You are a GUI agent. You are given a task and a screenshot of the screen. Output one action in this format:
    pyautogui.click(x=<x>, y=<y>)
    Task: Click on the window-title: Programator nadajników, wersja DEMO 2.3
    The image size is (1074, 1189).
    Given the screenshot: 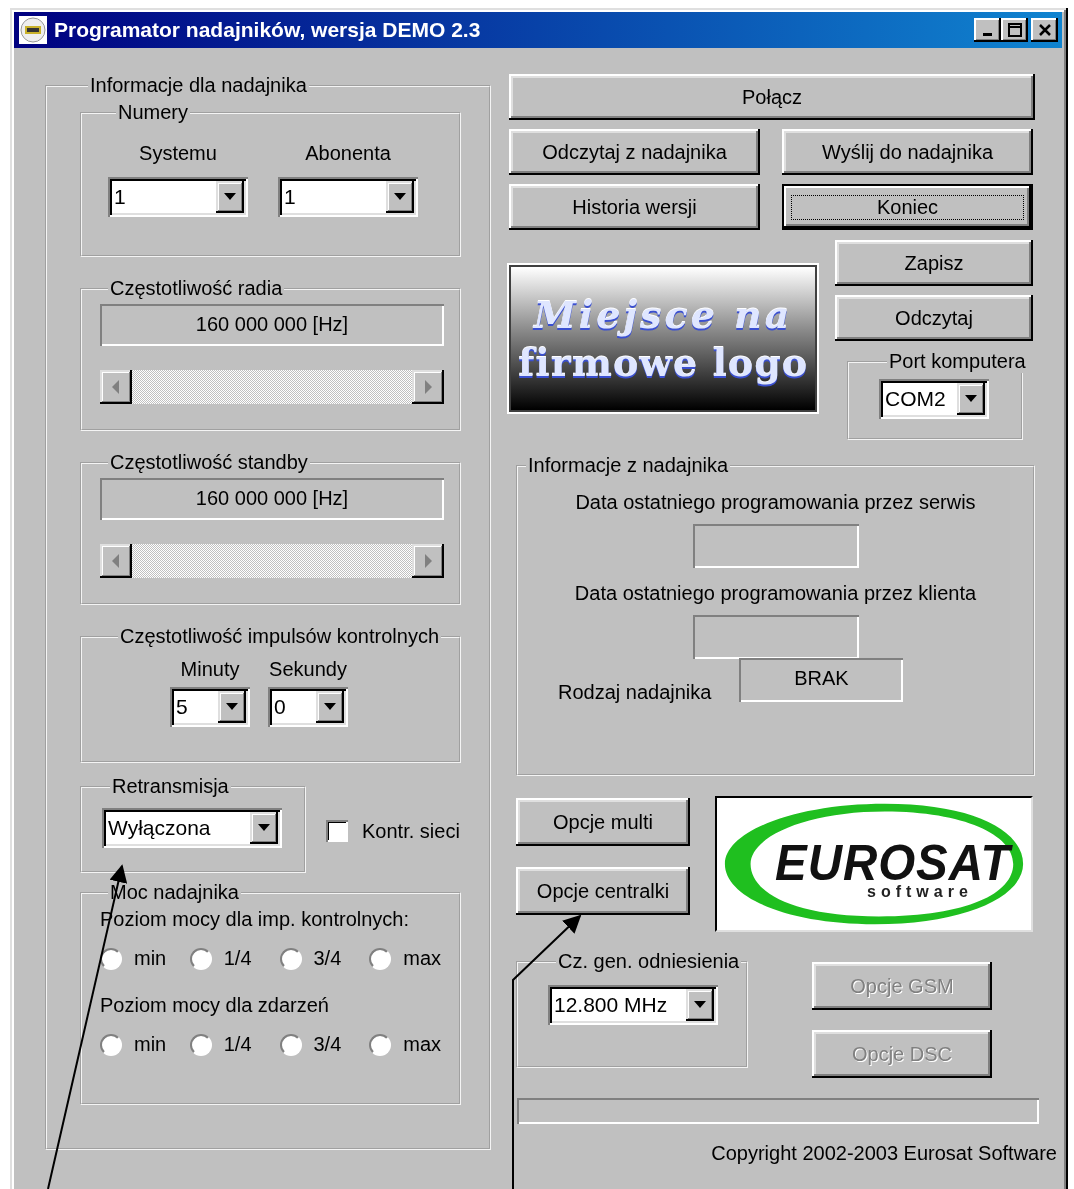 What is the action you would take?
    pyautogui.click(x=268, y=30)
    